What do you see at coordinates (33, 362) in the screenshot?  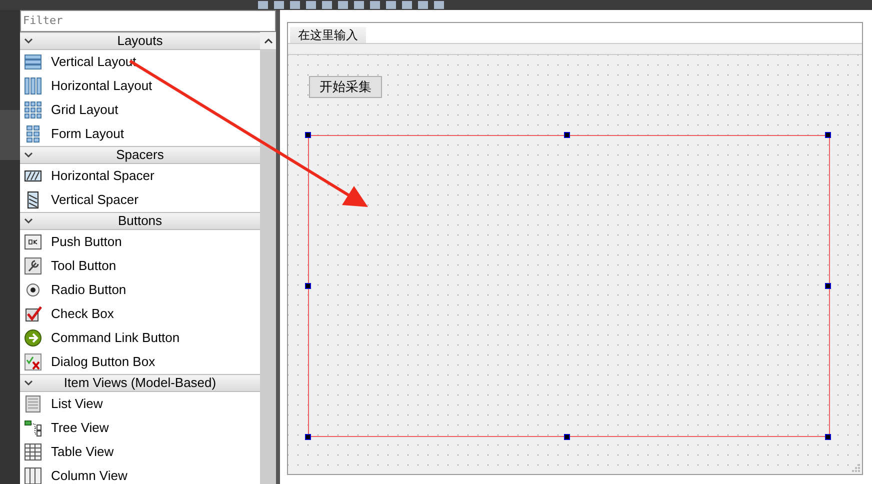 I see `check-cross-icon` at bounding box center [33, 362].